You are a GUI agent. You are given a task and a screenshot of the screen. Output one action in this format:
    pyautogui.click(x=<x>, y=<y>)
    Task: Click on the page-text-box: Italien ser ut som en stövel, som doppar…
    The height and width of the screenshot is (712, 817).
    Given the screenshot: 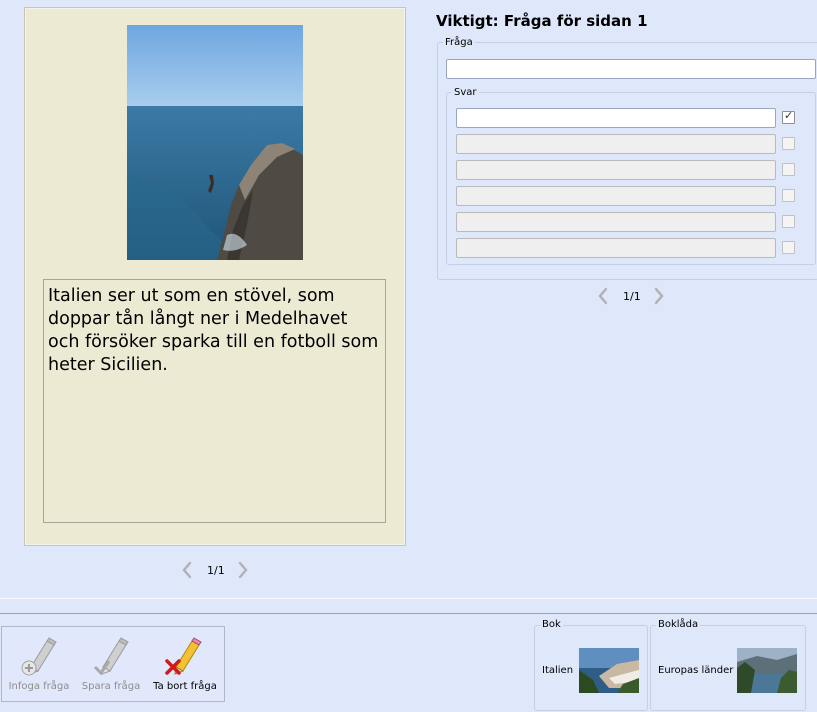 What is the action you would take?
    pyautogui.click(x=214, y=401)
    